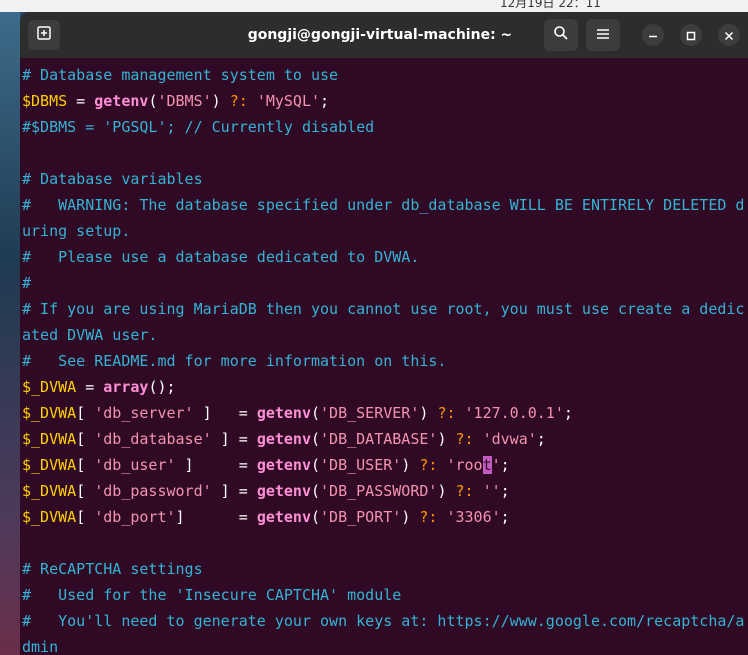  I want to click on code-token: '127.0.0.1', so click(514, 413).